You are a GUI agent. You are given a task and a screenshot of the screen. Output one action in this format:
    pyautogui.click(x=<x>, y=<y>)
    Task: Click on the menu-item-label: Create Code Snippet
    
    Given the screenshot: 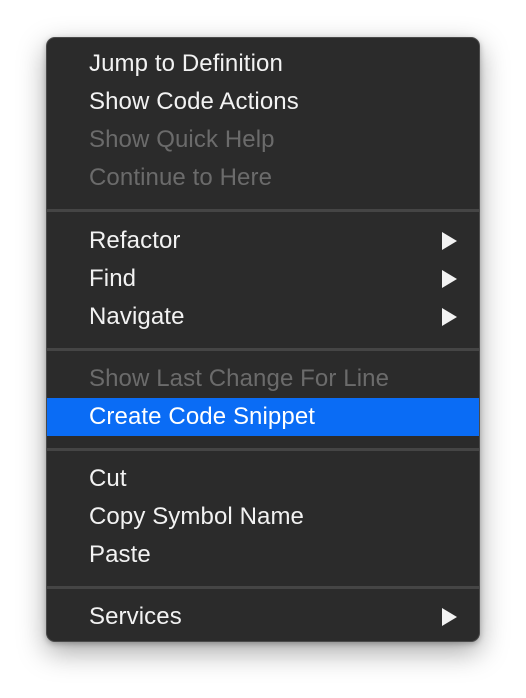 What is the action you would take?
    pyautogui.click(x=202, y=416)
    